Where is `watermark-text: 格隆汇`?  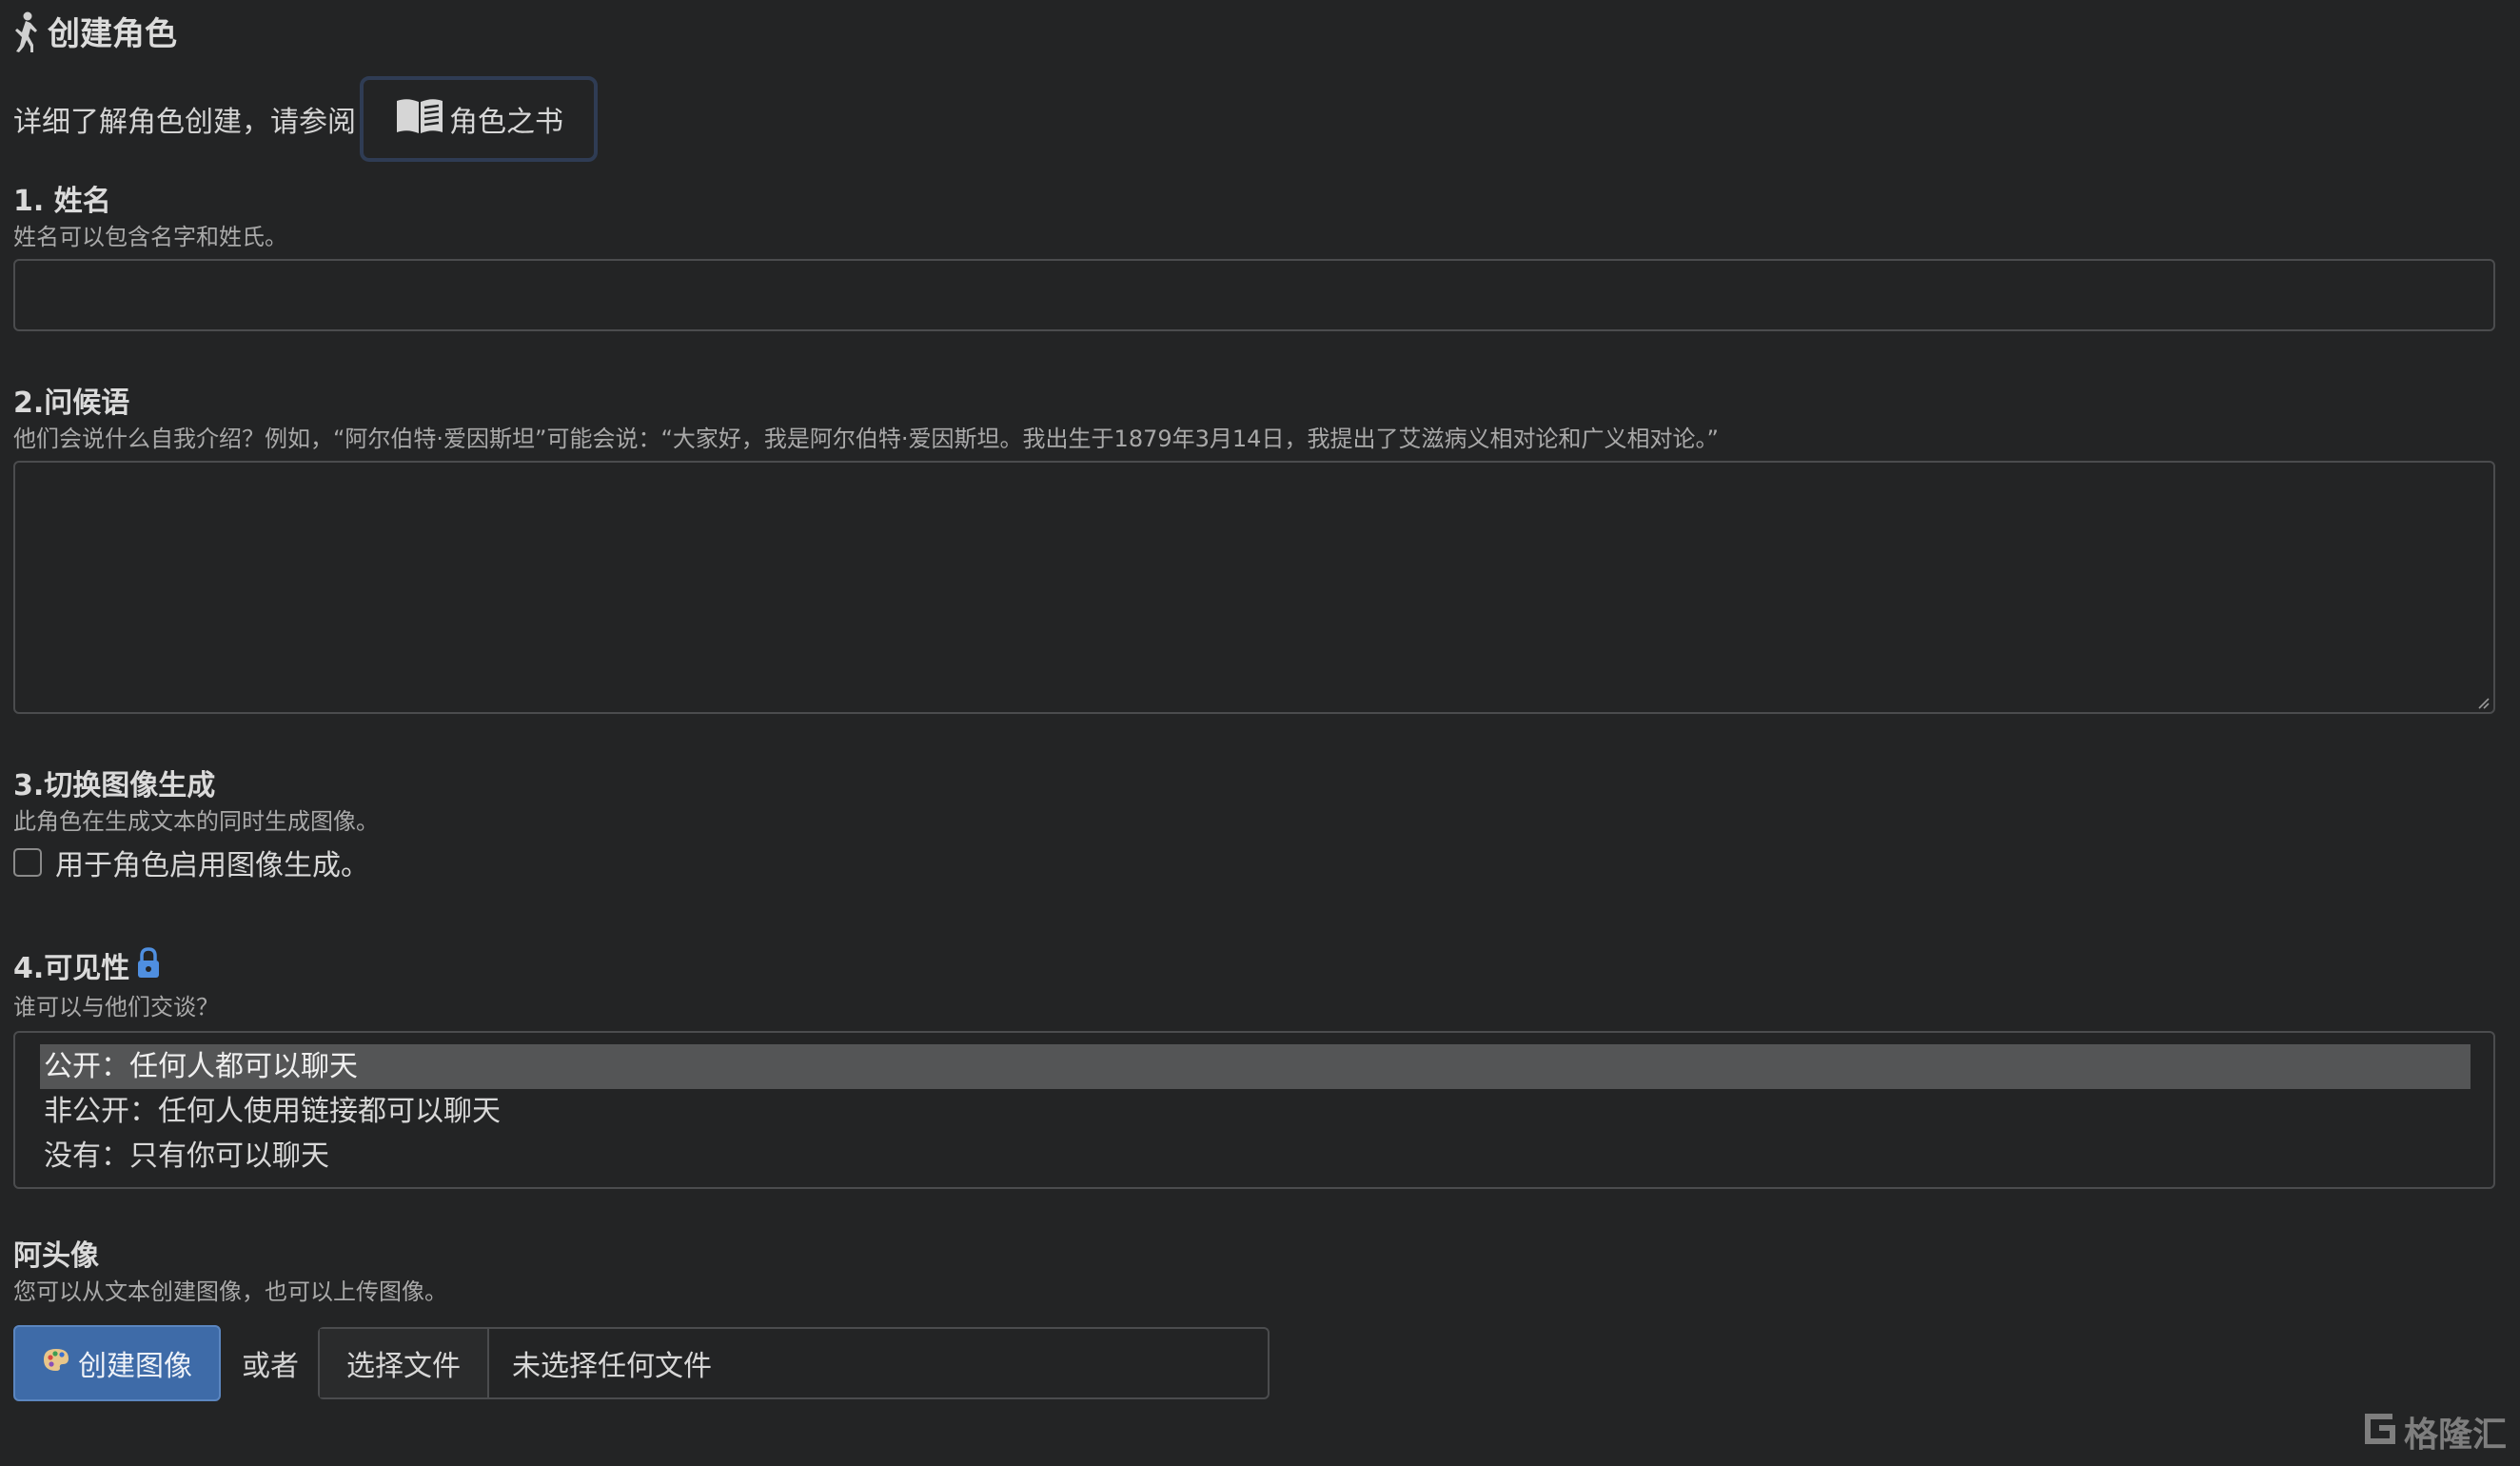 watermark-text: 格隆汇 is located at coordinates (2455, 1435).